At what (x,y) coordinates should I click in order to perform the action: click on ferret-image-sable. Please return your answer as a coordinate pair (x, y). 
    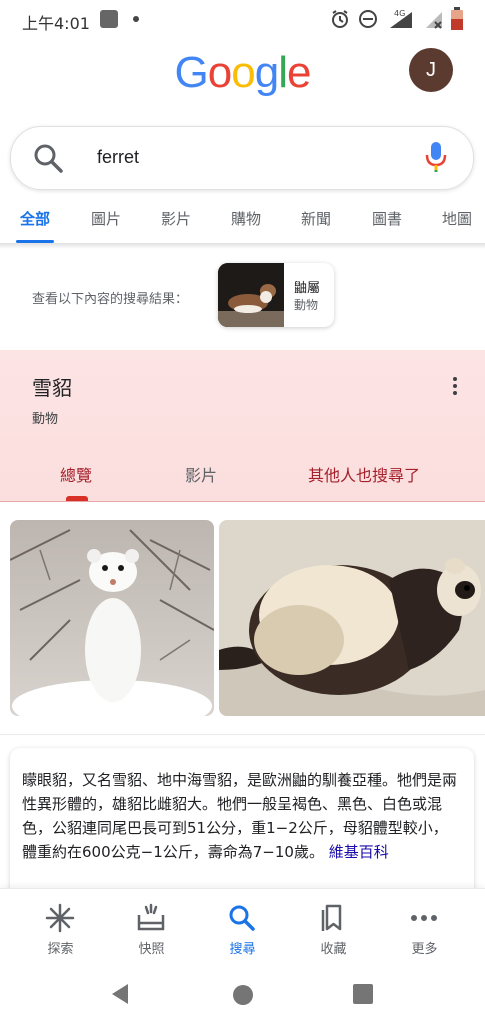
    Looking at the image, I should click on (352, 618).